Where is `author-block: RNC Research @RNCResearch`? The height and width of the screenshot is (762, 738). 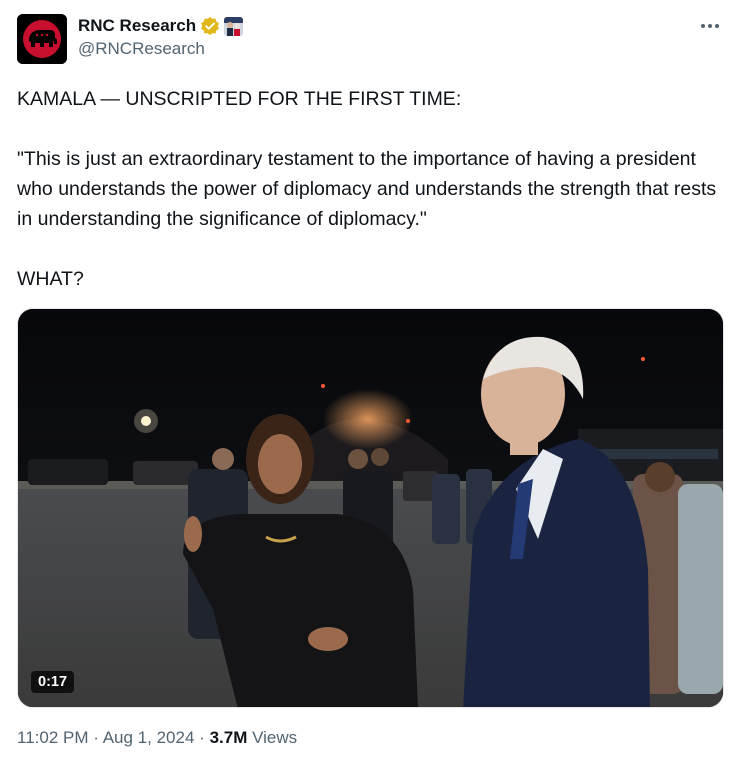
author-block: RNC Research @RNCResearch is located at coordinates (161, 36).